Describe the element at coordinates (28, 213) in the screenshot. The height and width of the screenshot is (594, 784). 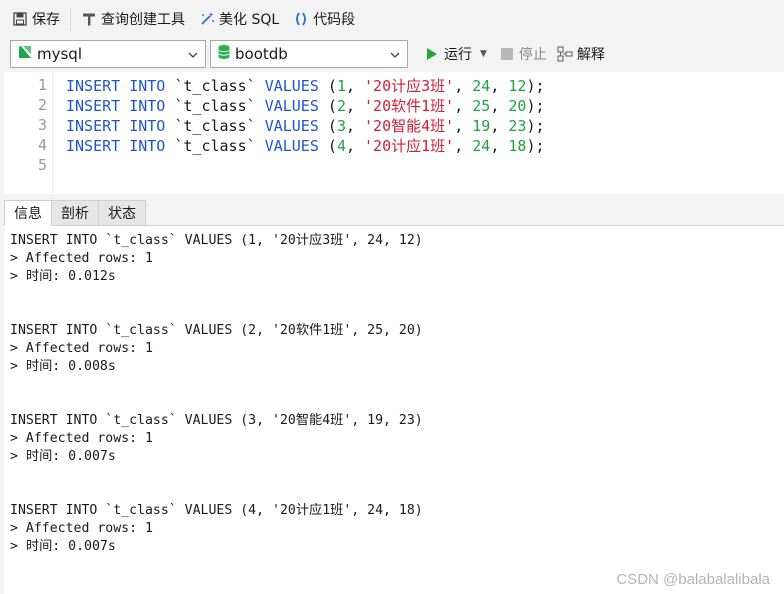
I see `tab-message: 信息` at that location.